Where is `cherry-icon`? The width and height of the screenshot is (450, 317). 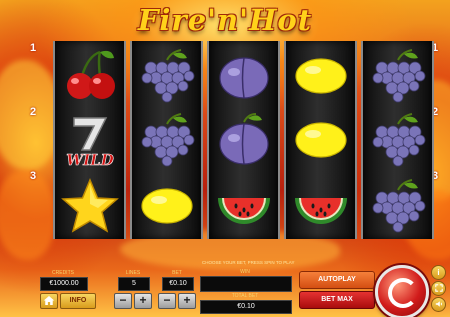 cherry-icon is located at coordinates (90, 74).